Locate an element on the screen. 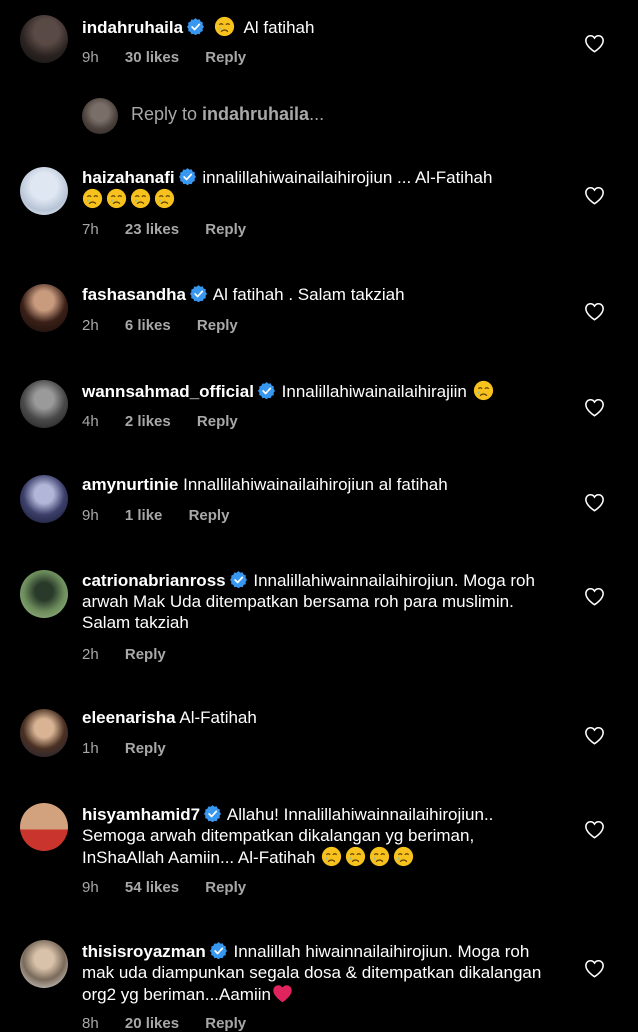 This screenshot has width=638, height=1032. comment-time: 4h is located at coordinates (90, 421).